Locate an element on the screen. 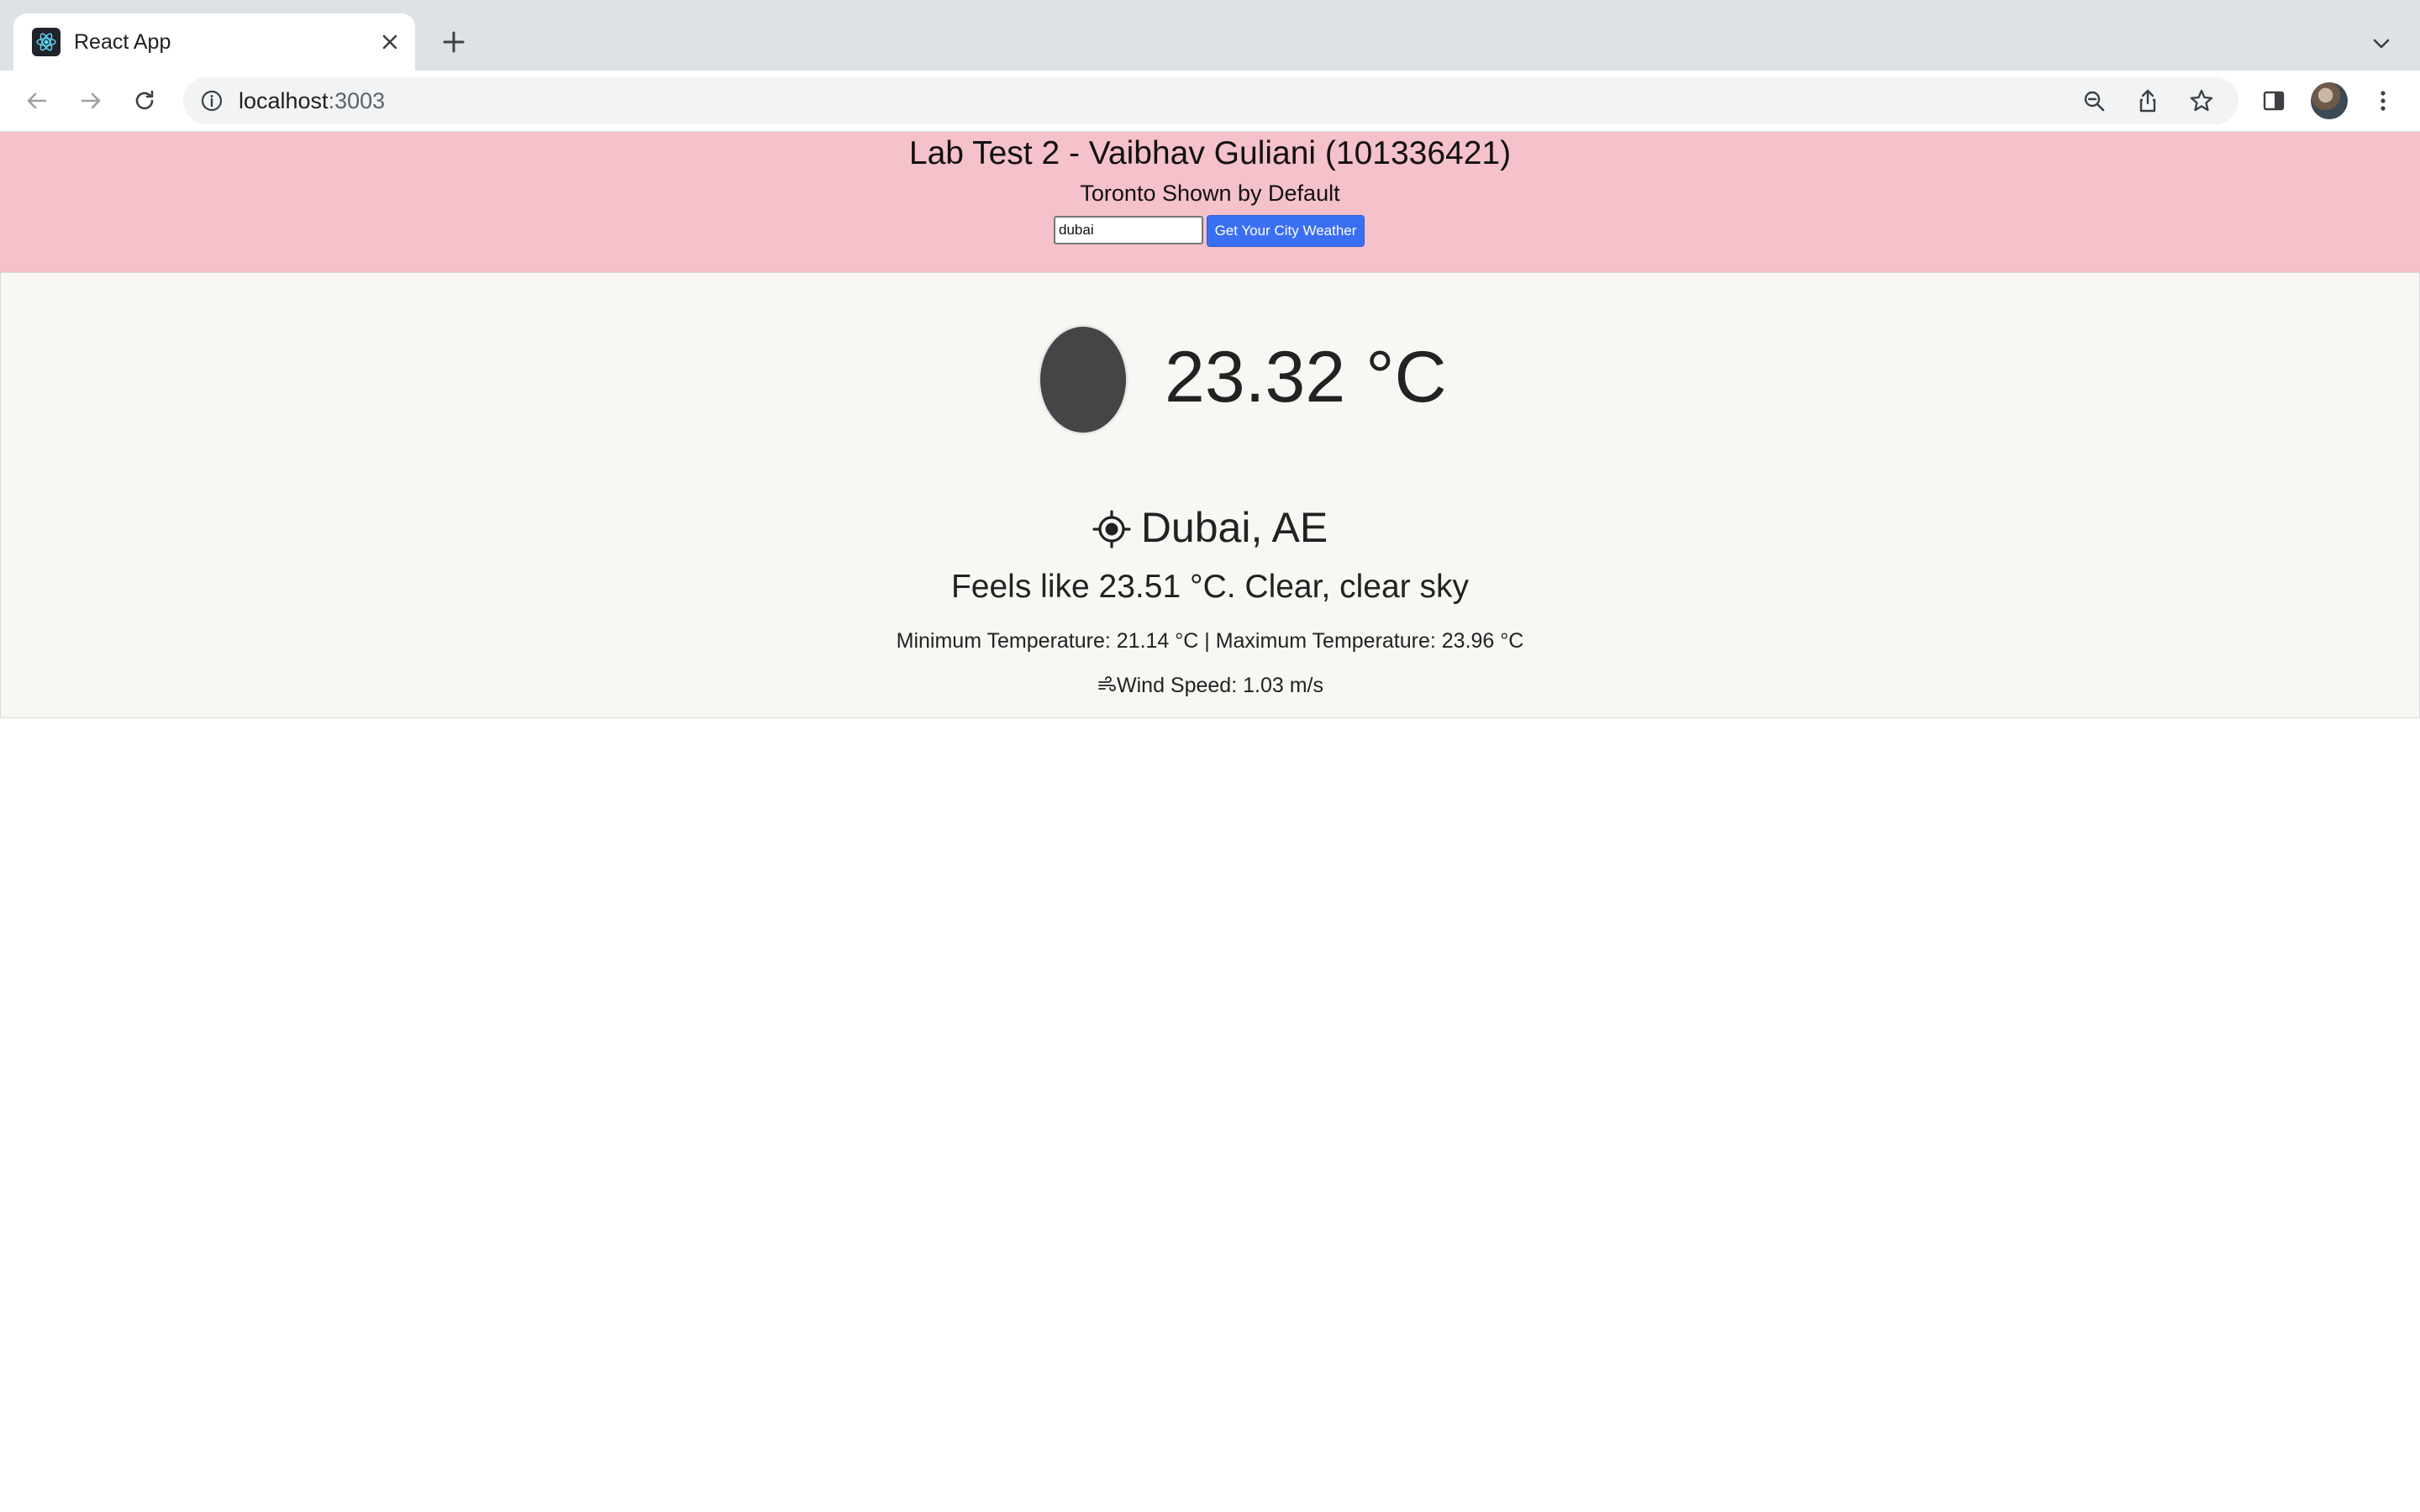 The height and width of the screenshot is (1512, 2420). wind-speed: Wind Speed: 1.03 m/s is located at coordinates (1220, 685).